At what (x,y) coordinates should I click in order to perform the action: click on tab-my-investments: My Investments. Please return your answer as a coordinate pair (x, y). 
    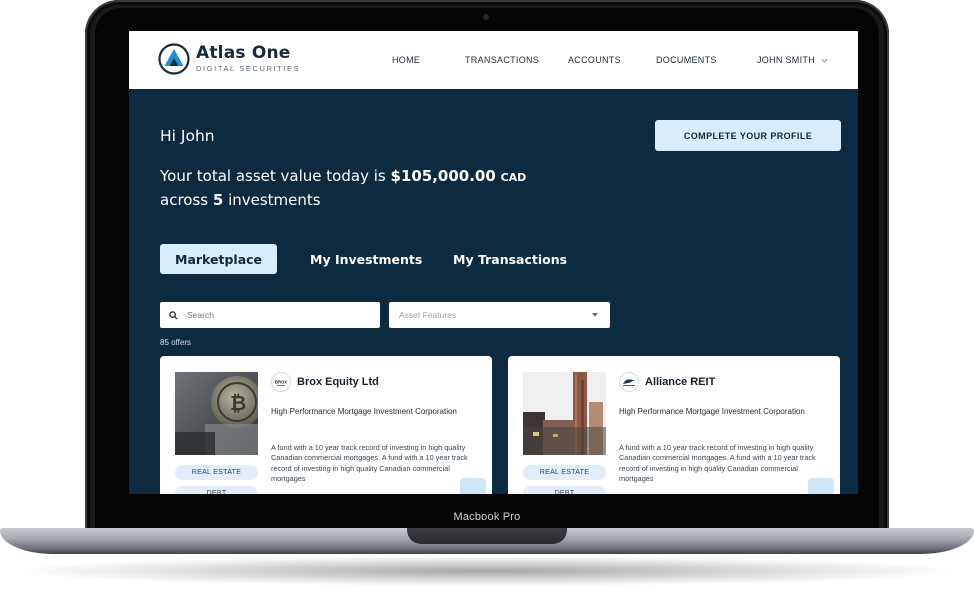
    Looking at the image, I should click on (366, 259).